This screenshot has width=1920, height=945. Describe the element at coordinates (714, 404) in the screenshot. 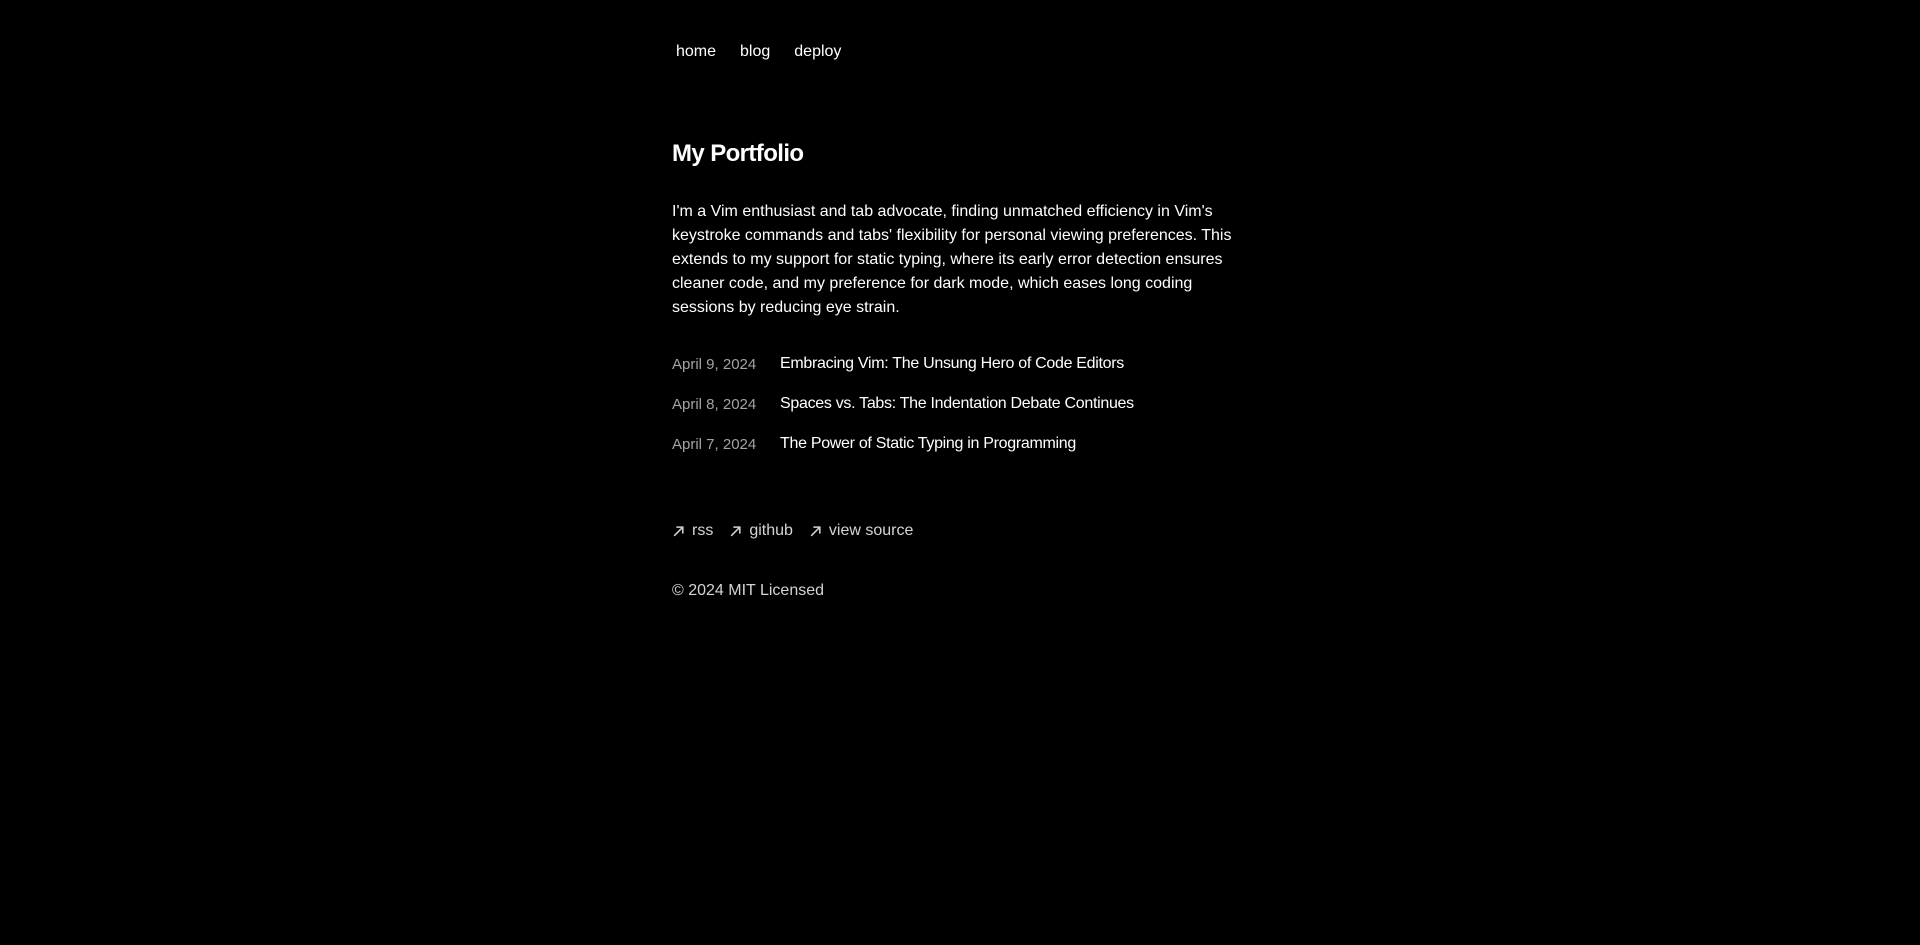

I see `post-date: April 8, 2024` at that location.